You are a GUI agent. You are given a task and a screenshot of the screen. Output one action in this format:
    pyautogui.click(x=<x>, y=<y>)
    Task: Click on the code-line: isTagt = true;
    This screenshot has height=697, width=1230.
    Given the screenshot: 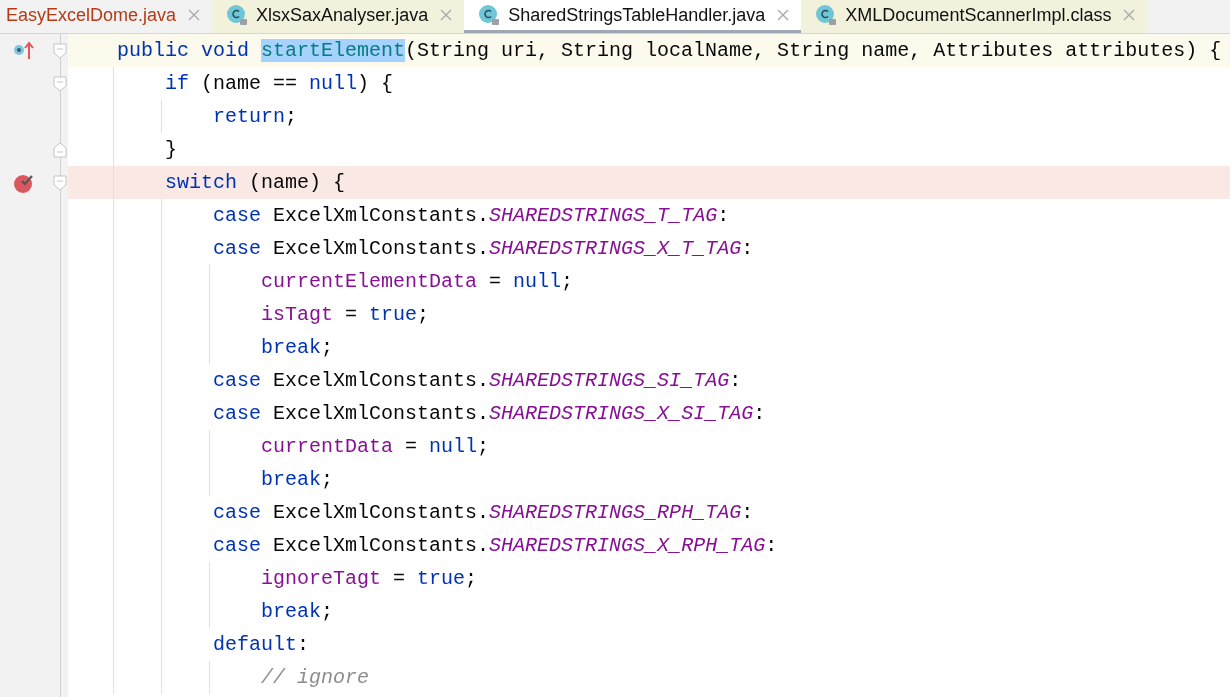 What is the action you would take?
    pyautogui.click(x=345, y=315)
    